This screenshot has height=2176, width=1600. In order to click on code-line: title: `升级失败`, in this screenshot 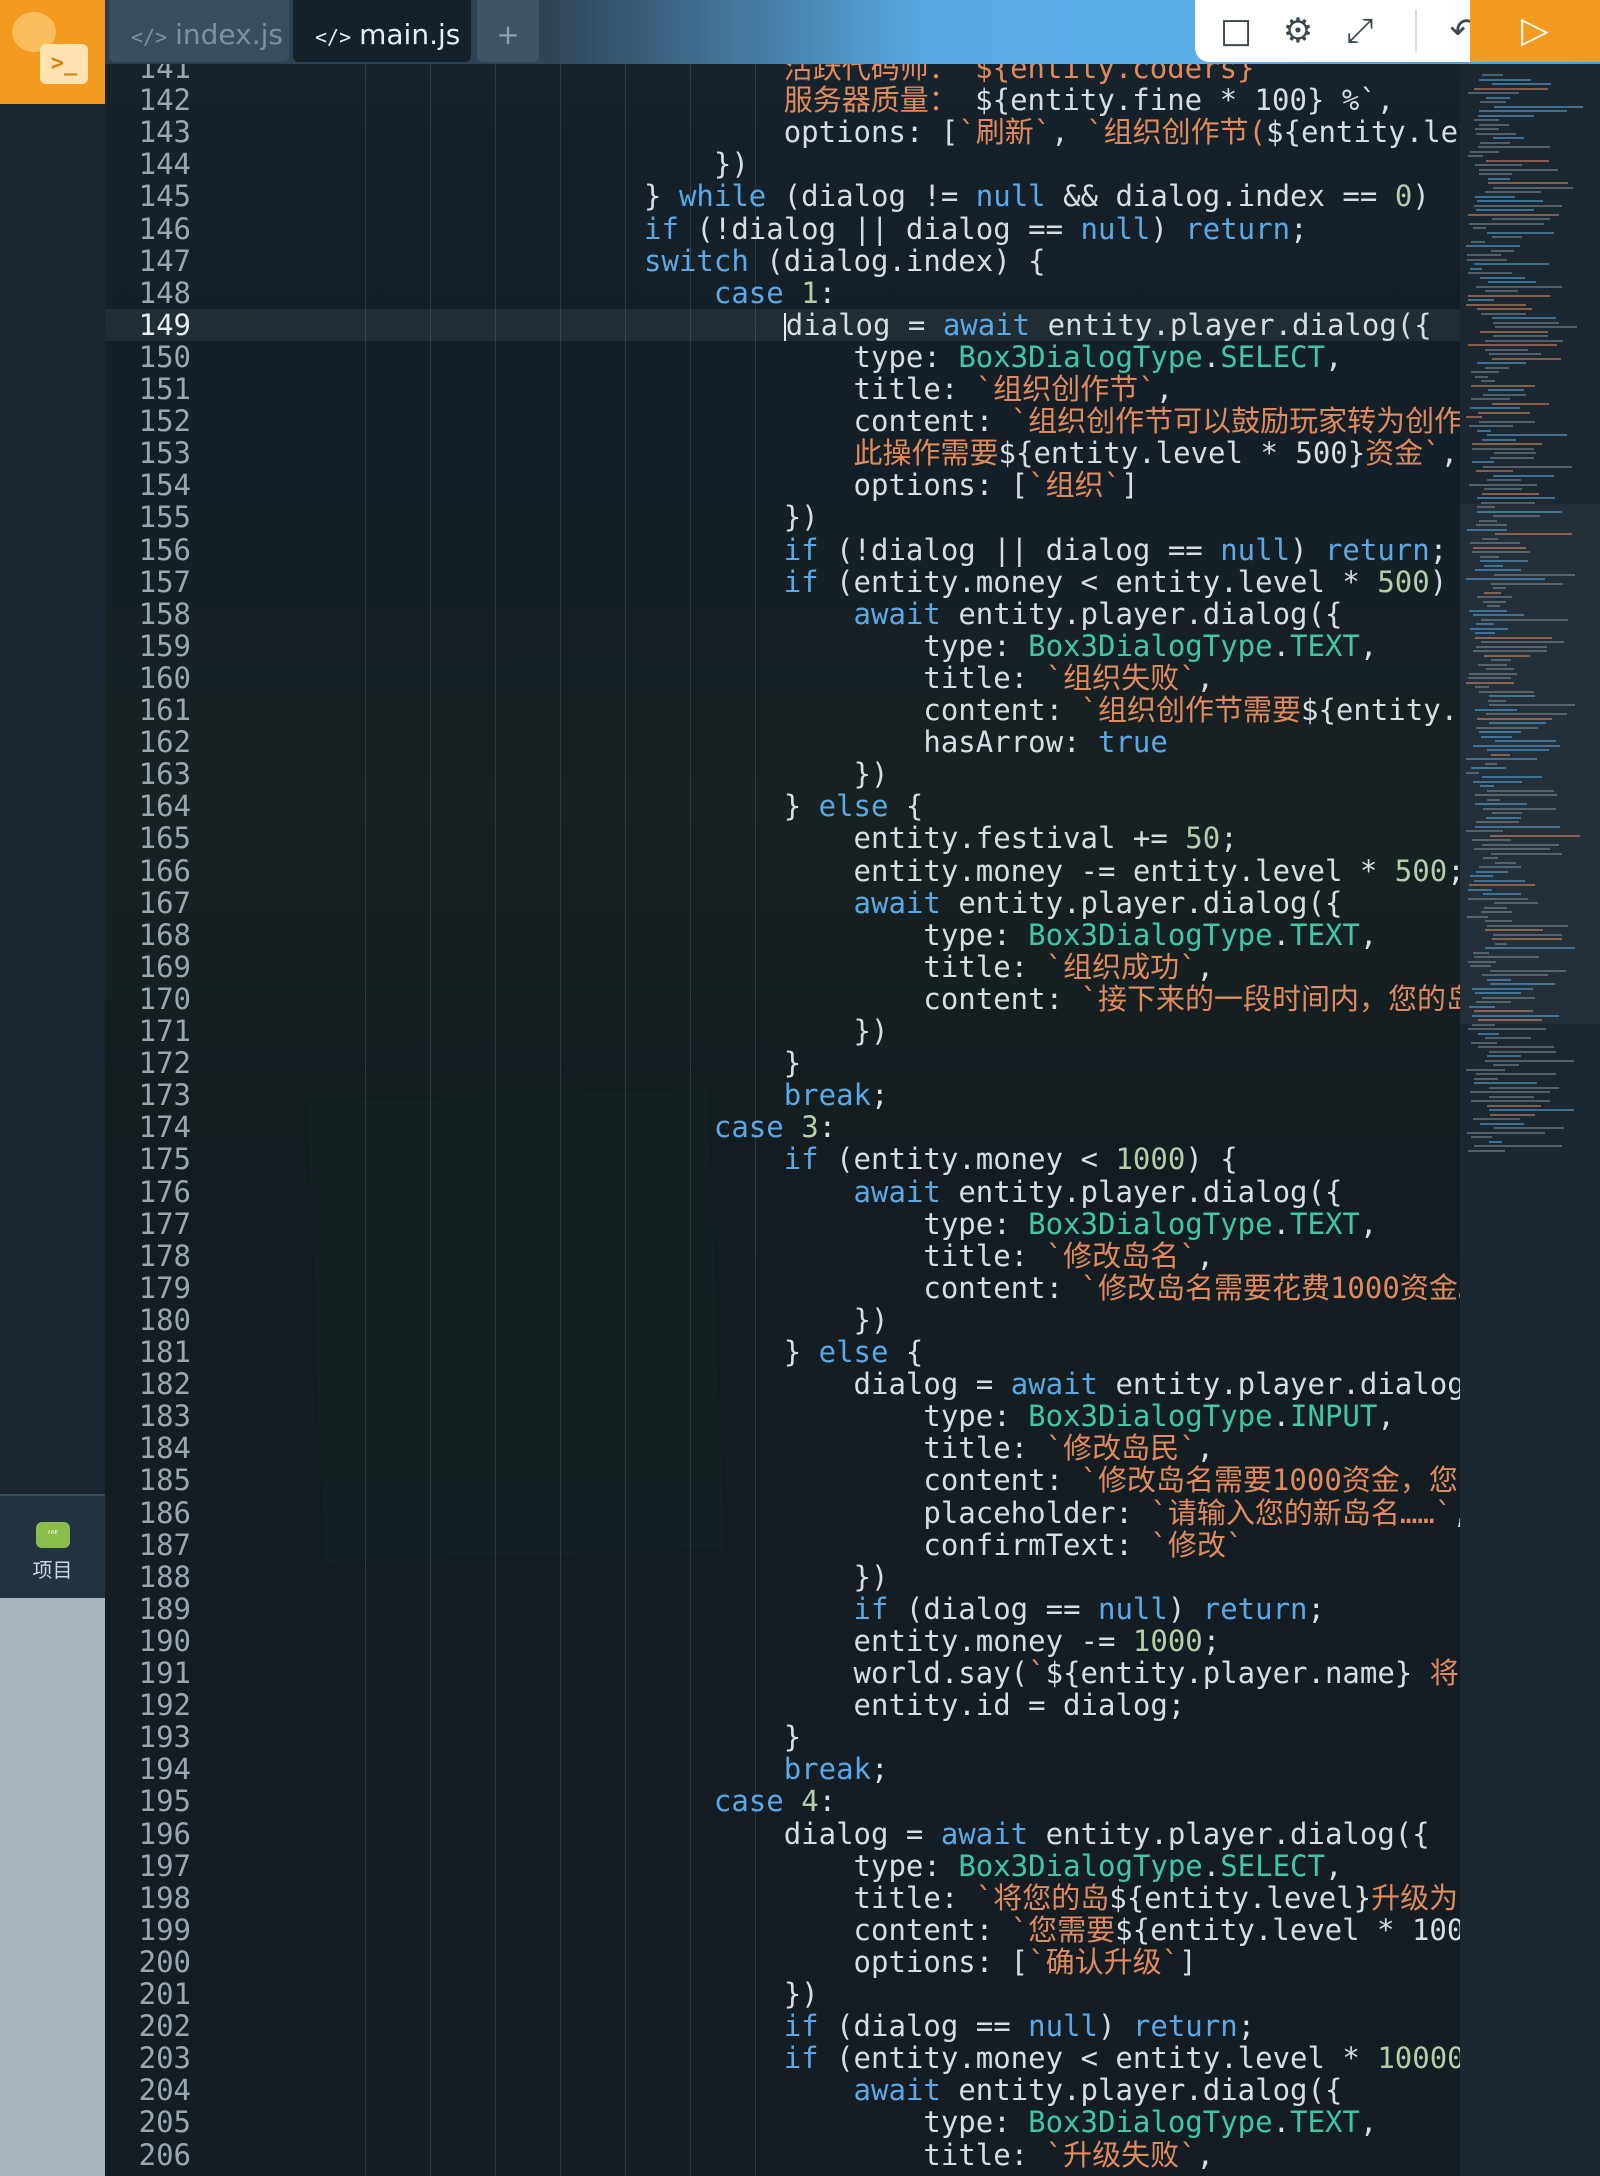, I will do `click(719, 2155)`.